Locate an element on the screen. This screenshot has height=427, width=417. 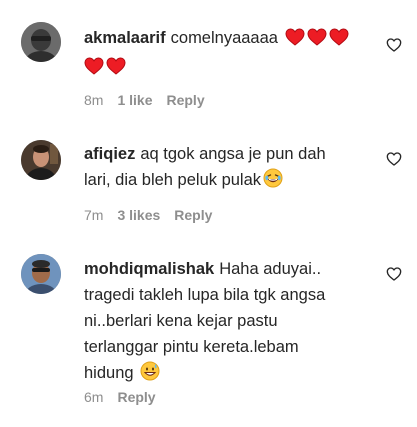
timestamp: 7m is located at coordinates (94, 215).